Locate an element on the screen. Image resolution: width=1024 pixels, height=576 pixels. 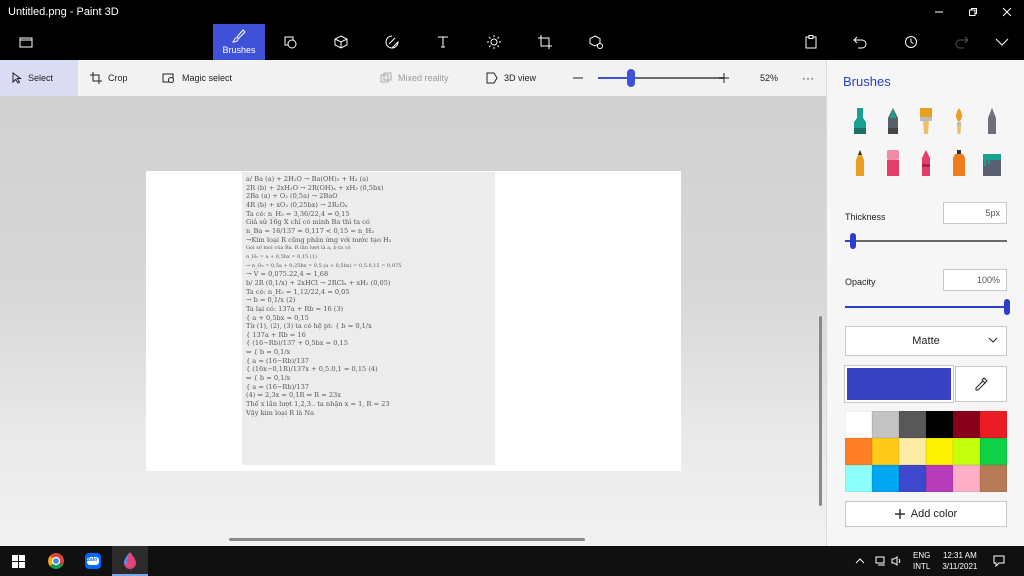
history-button is located at coordinates (911, 42).